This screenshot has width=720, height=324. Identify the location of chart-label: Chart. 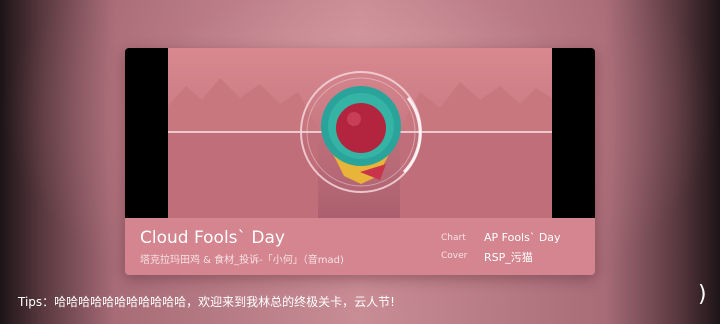
(453, 238).